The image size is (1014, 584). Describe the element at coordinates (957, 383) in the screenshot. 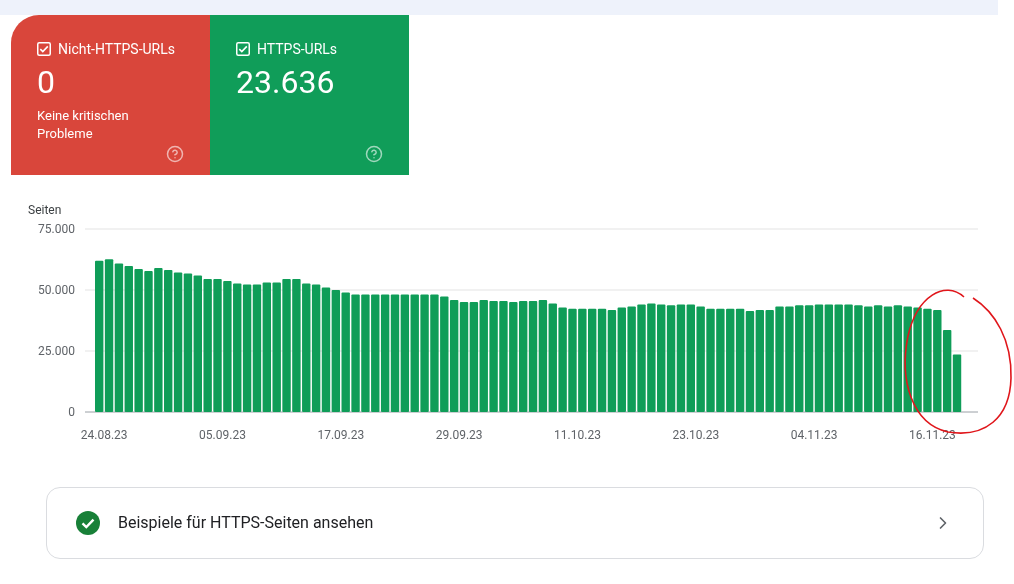

I see `bar` at that location.